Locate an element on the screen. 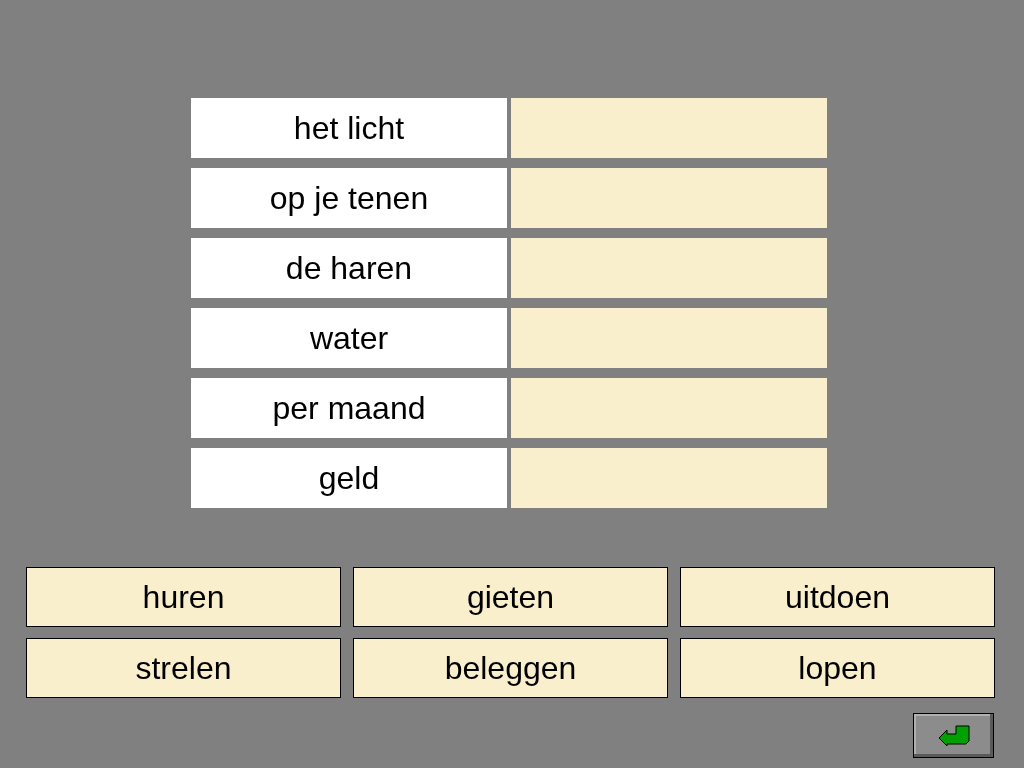  word-tile: huren is located at coordinates (183, 597).